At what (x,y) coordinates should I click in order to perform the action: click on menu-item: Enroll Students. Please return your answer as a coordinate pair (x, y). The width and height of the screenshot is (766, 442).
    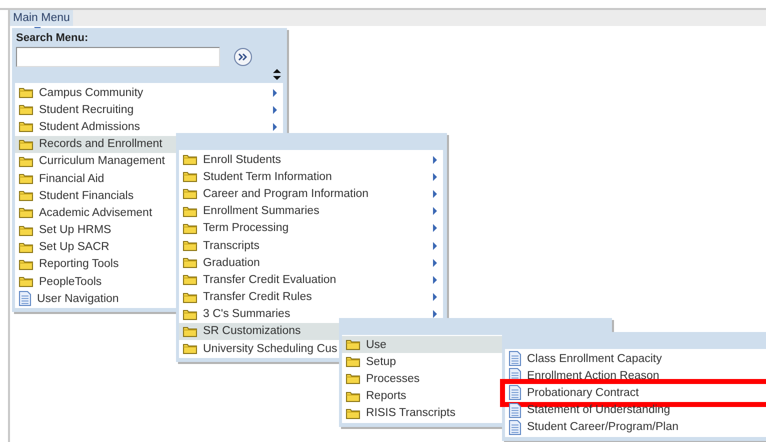
    Looking at the image, I should click on (311, 159).